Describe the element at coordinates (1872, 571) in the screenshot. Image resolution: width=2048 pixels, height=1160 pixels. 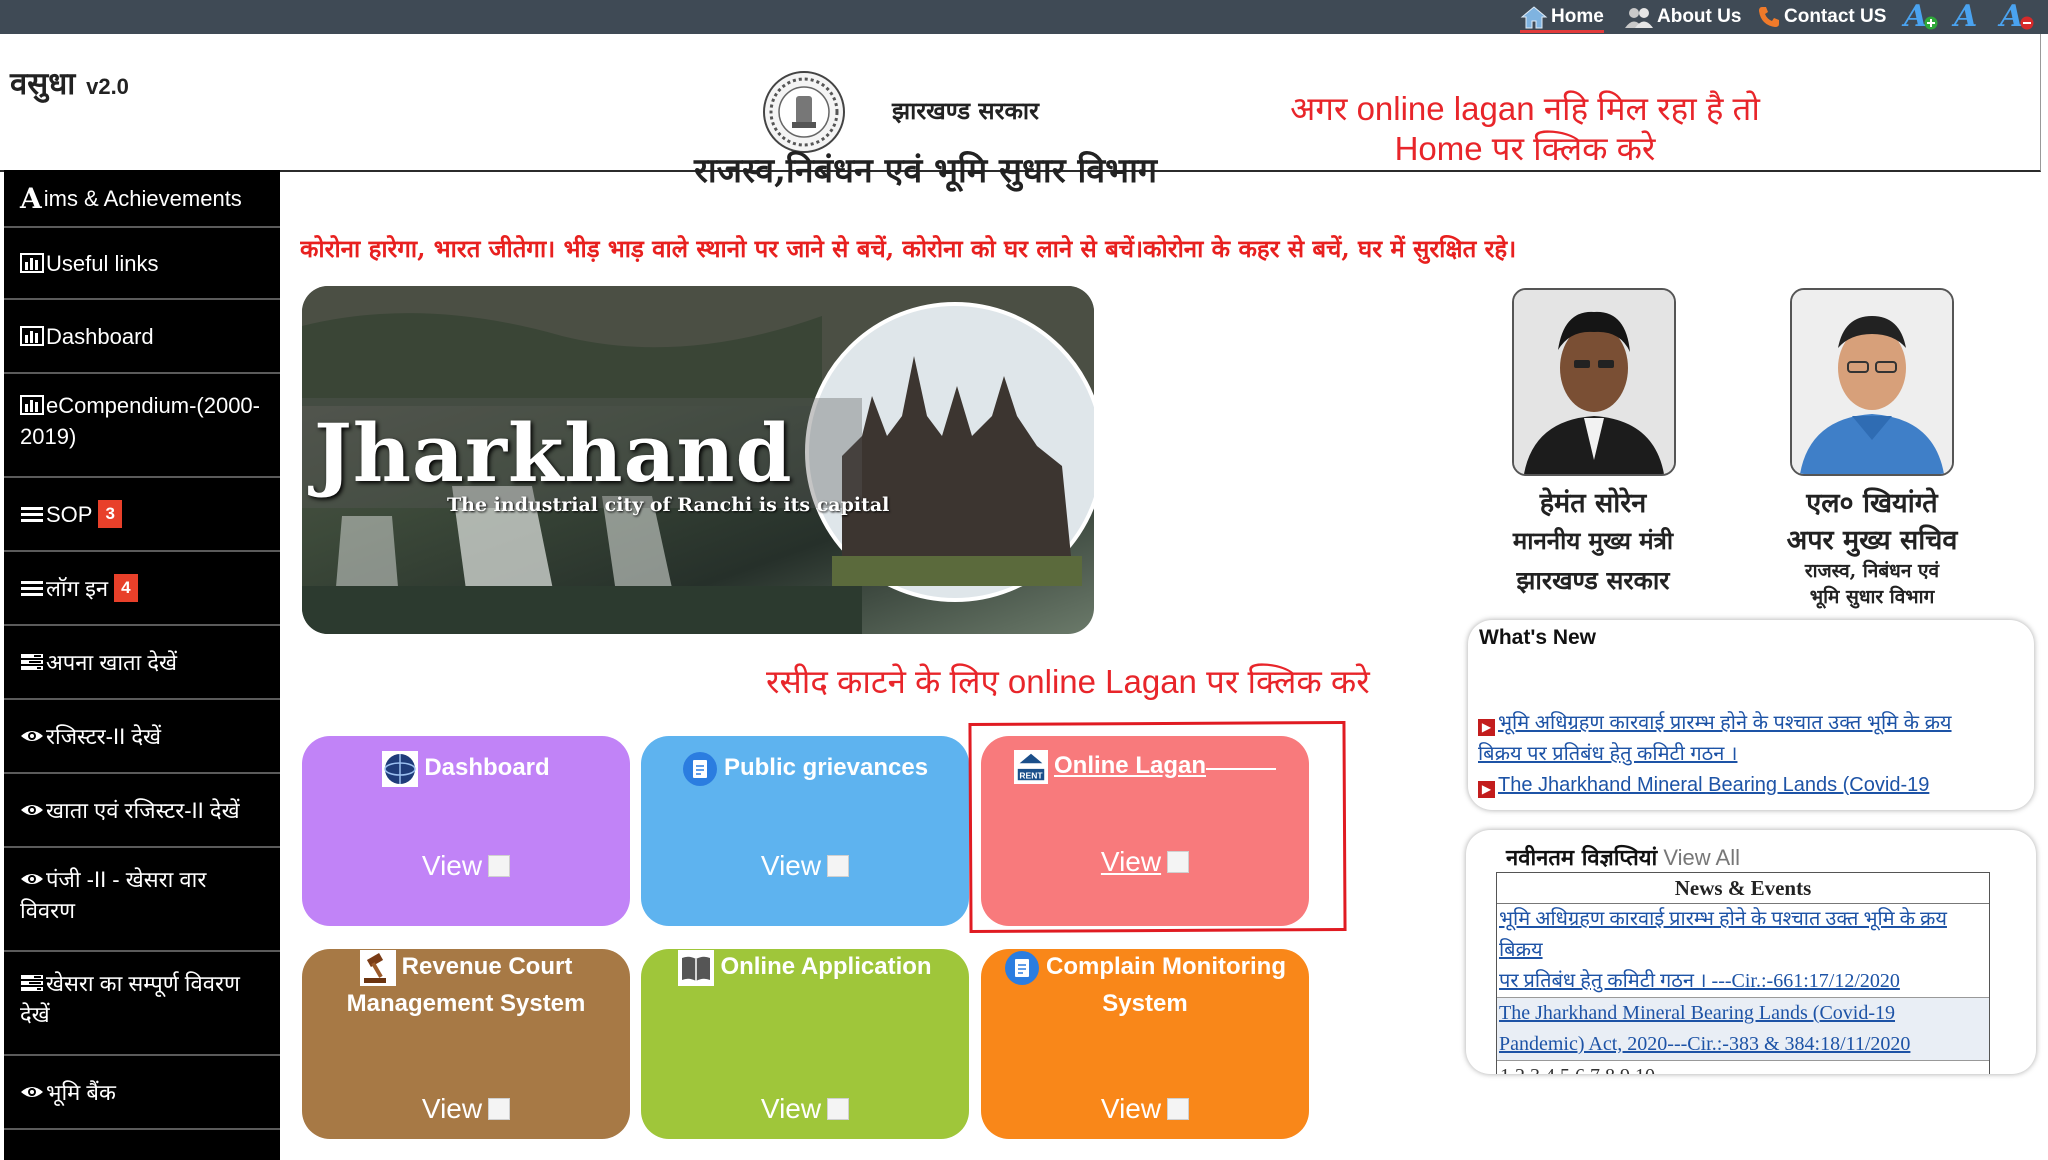
I see `secretary-dept-line1: राजस्व, निबंधन एवं` at that location.